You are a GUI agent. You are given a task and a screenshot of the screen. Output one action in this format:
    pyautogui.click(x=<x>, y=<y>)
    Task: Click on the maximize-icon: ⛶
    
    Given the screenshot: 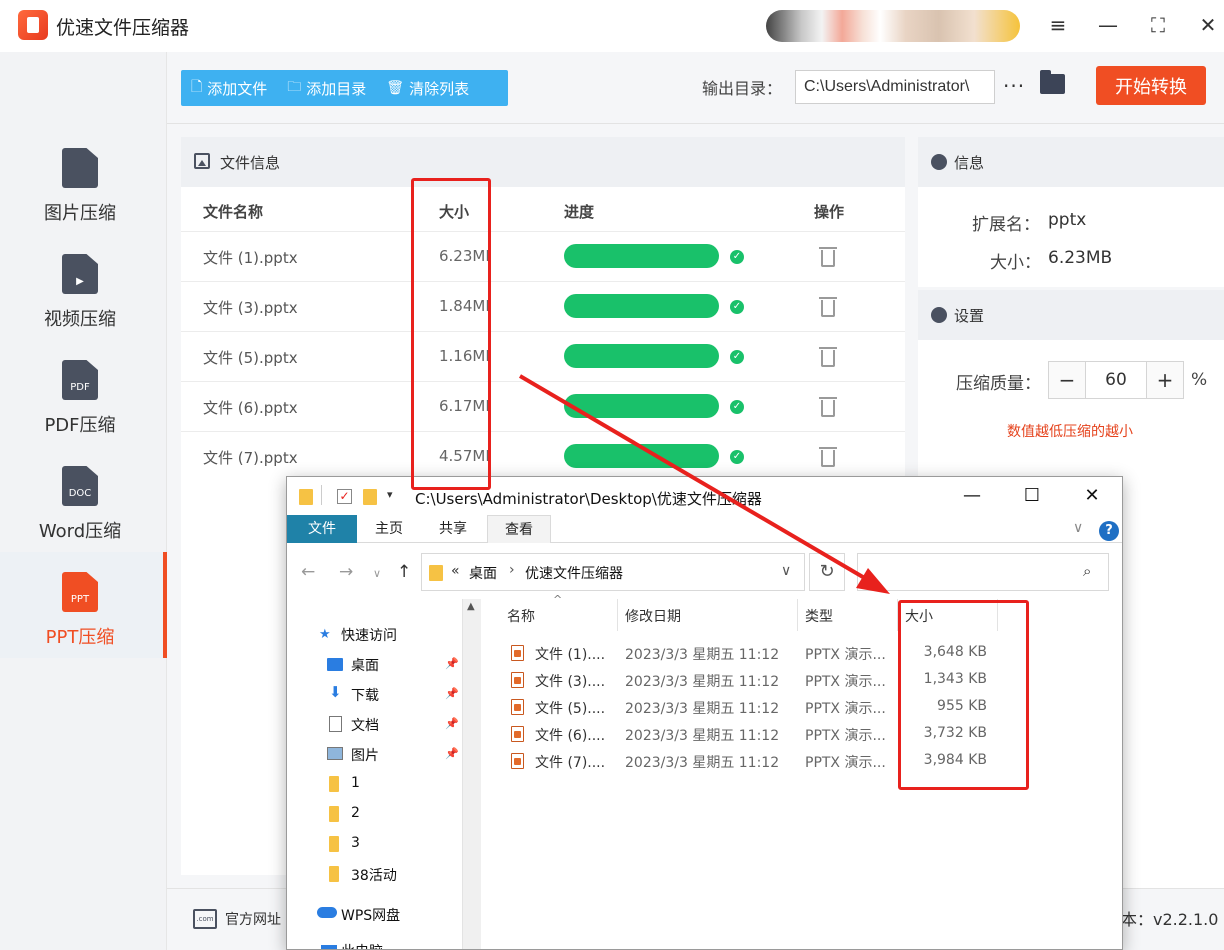 What is the action you would take?
    pyautogui.click(x=1158, y=25)
    